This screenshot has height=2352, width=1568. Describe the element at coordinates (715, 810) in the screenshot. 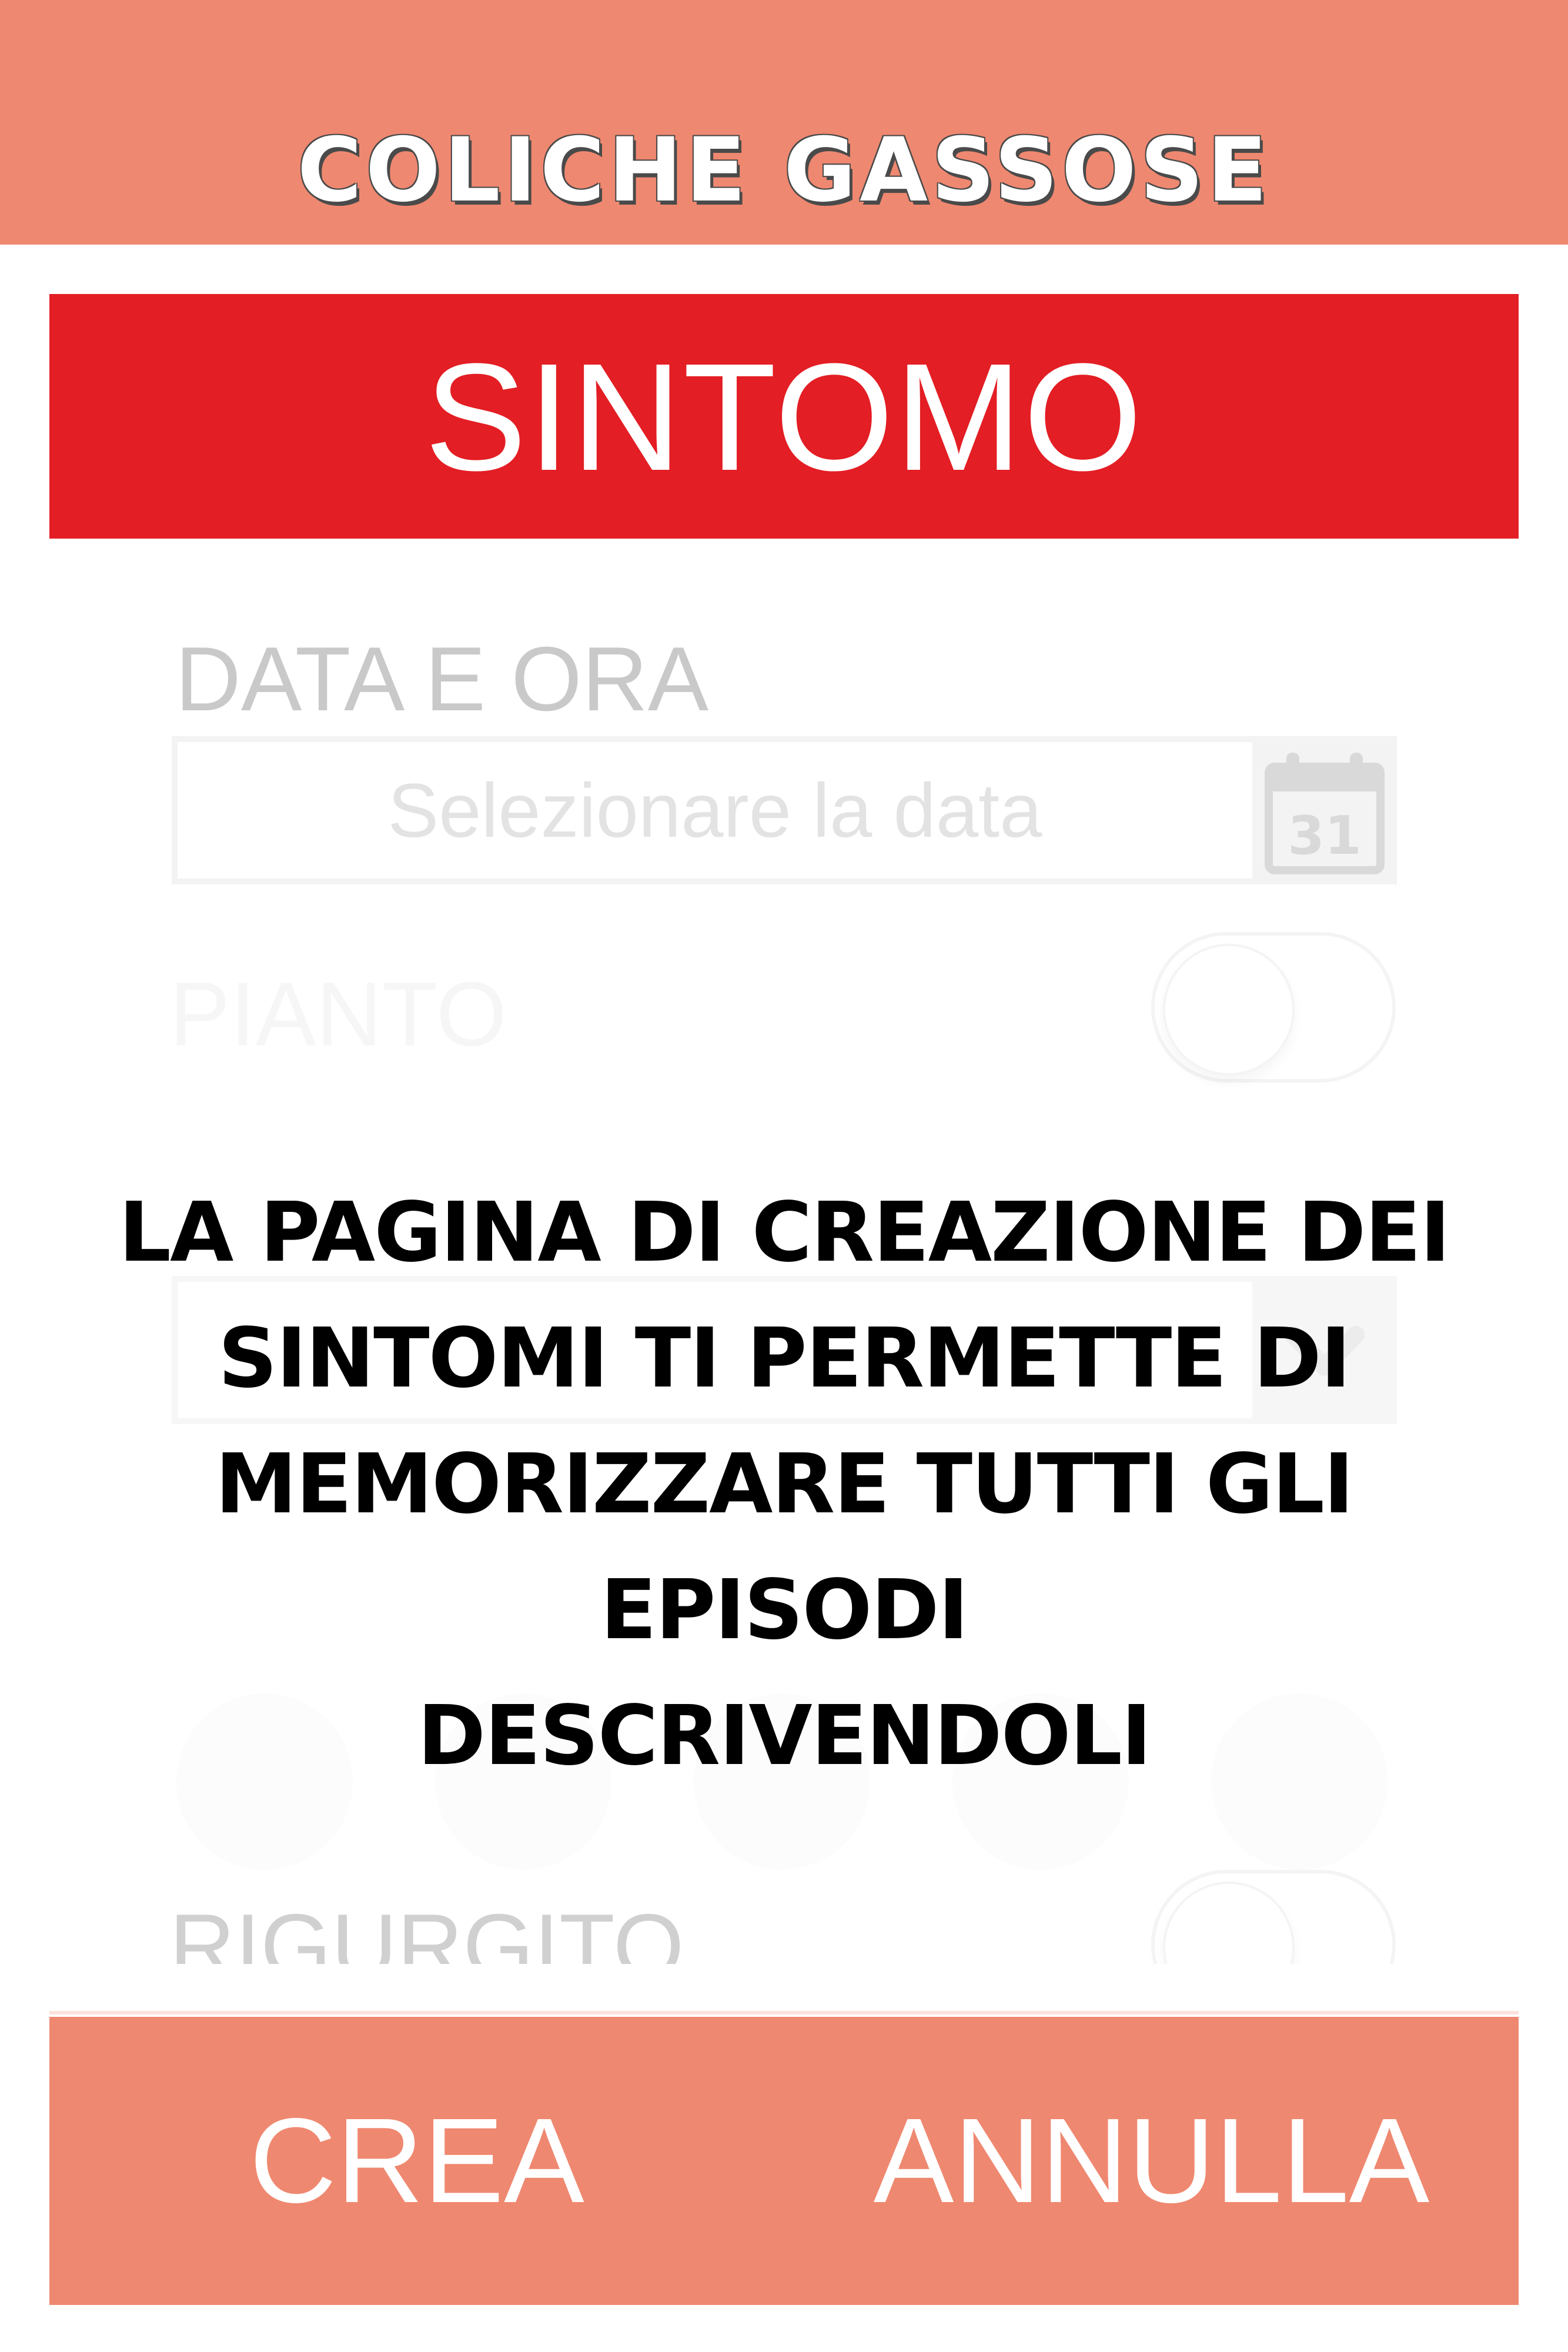

I see `date-input: Selezionare la data` at that location.